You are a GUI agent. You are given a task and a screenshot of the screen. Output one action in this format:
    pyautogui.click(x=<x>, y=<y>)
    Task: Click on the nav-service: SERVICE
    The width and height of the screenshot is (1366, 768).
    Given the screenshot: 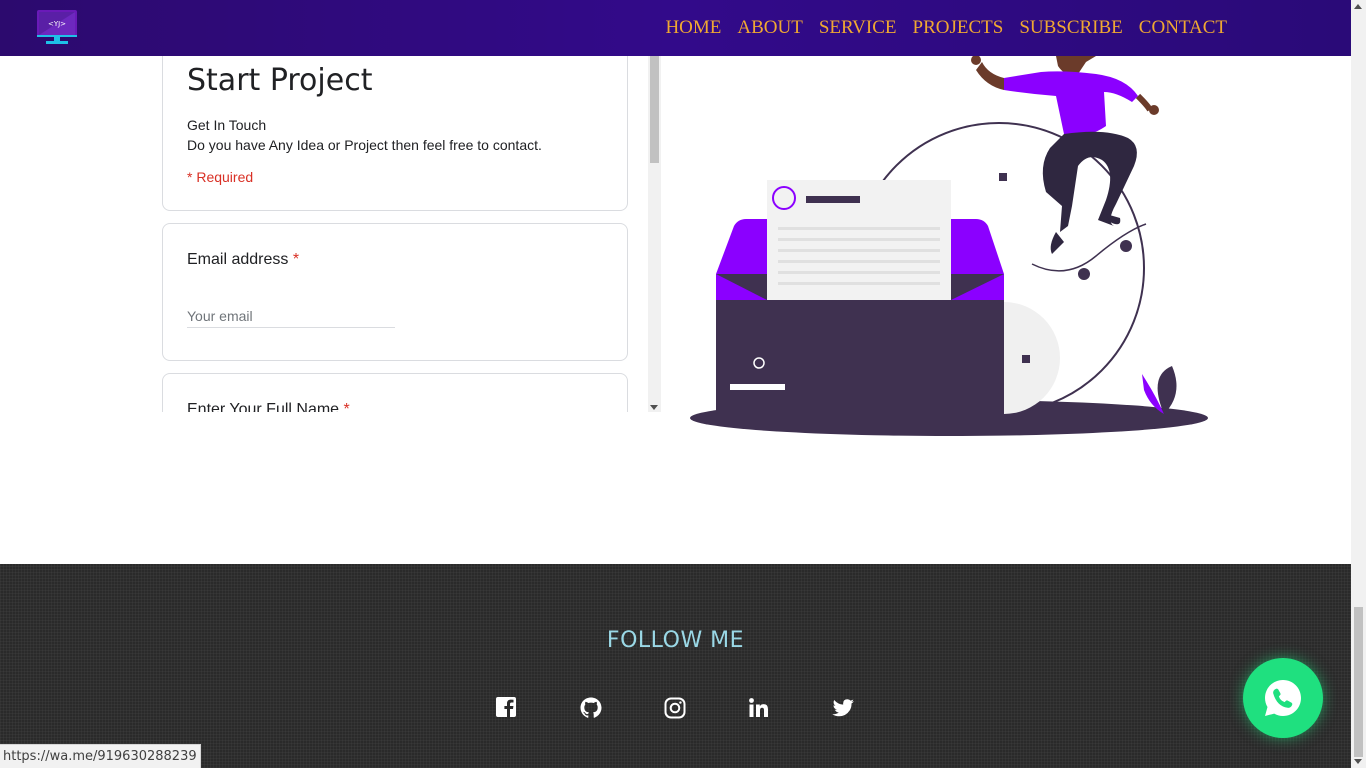 What is the action you would take?
    pyautogui.click(x=858, y=28)
    